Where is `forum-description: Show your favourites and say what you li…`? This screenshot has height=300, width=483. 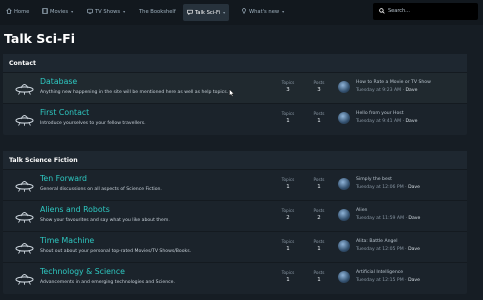
forum-description: Show your favourites and say what you li… is located at coordinates (105, 220).